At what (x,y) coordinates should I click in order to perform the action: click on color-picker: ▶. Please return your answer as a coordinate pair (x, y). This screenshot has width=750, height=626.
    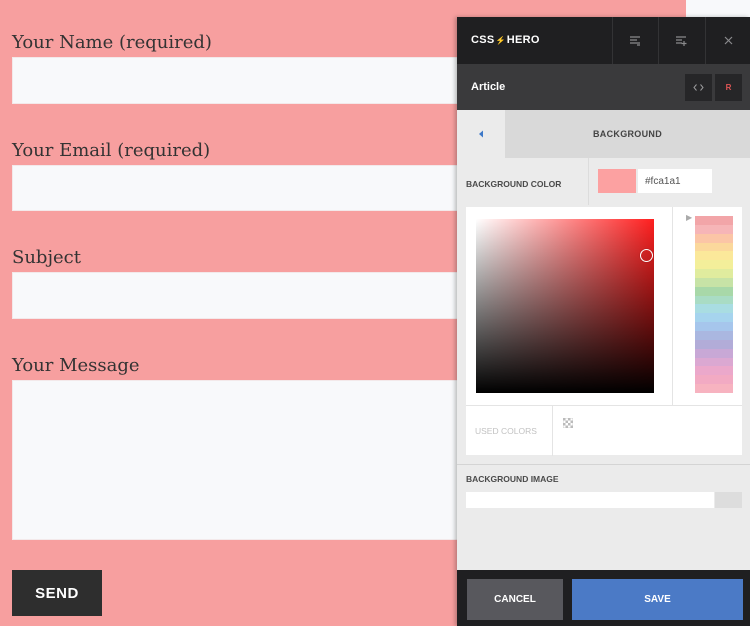
    Looking at the image, I should click on (604, 306).